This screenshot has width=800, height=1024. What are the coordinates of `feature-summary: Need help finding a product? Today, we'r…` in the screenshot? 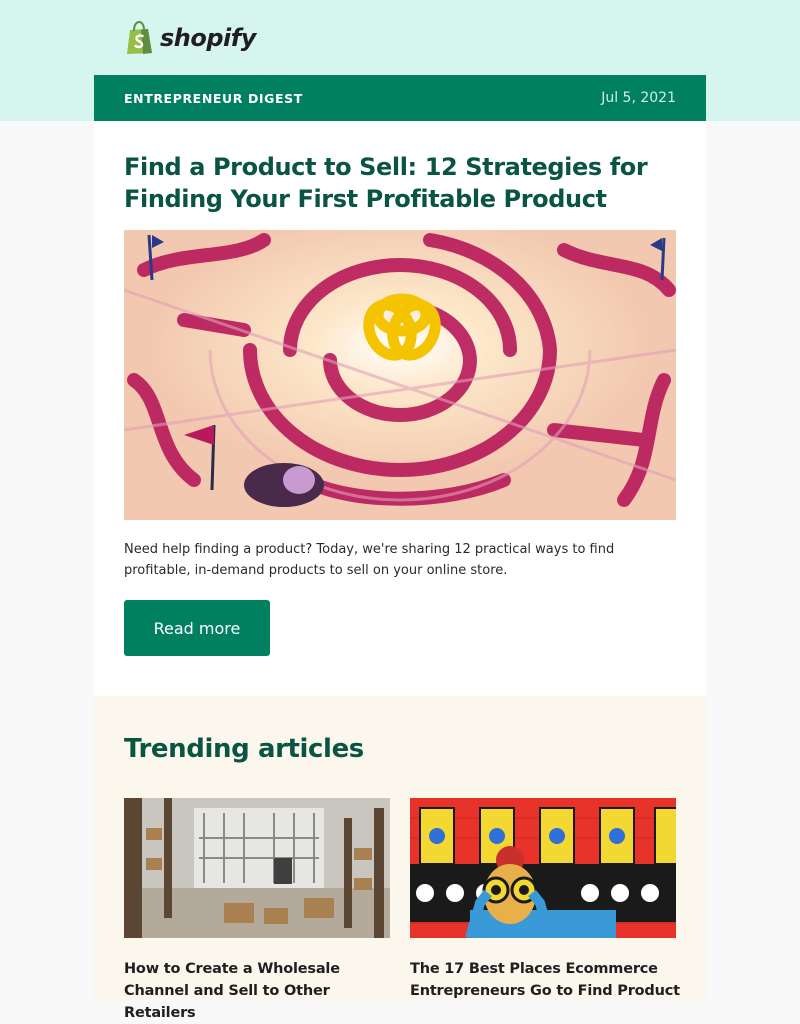 It's located at (369, 560).